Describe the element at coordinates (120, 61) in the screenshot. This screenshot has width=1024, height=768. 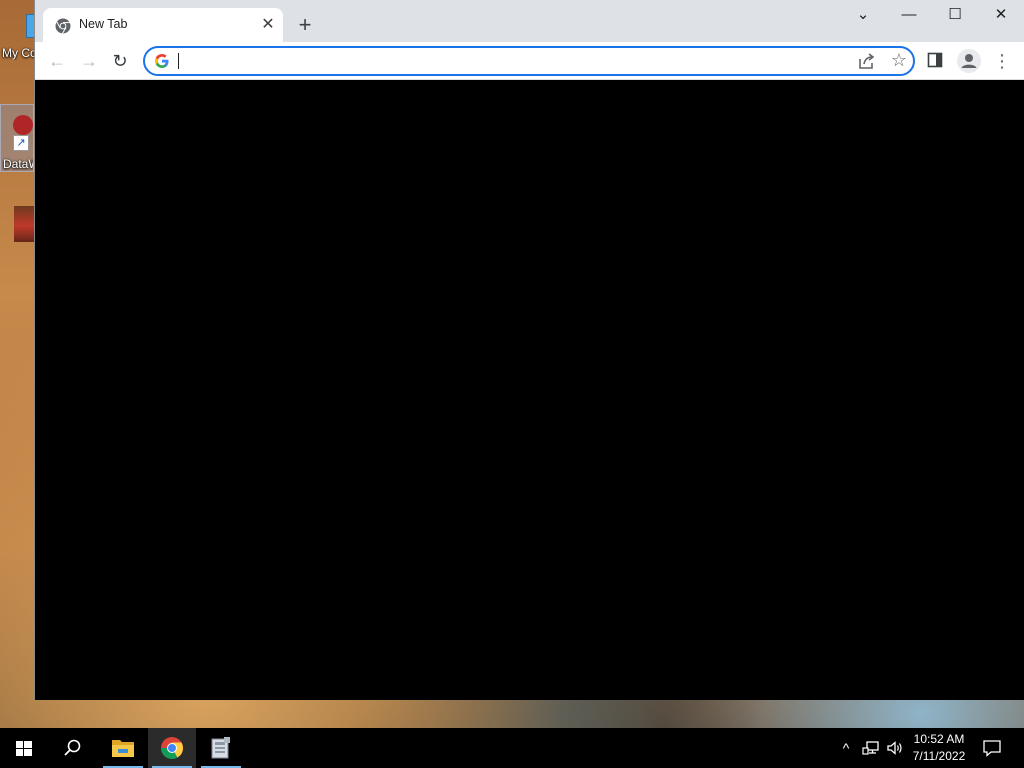
I see `reload-button: ↻` at that location.